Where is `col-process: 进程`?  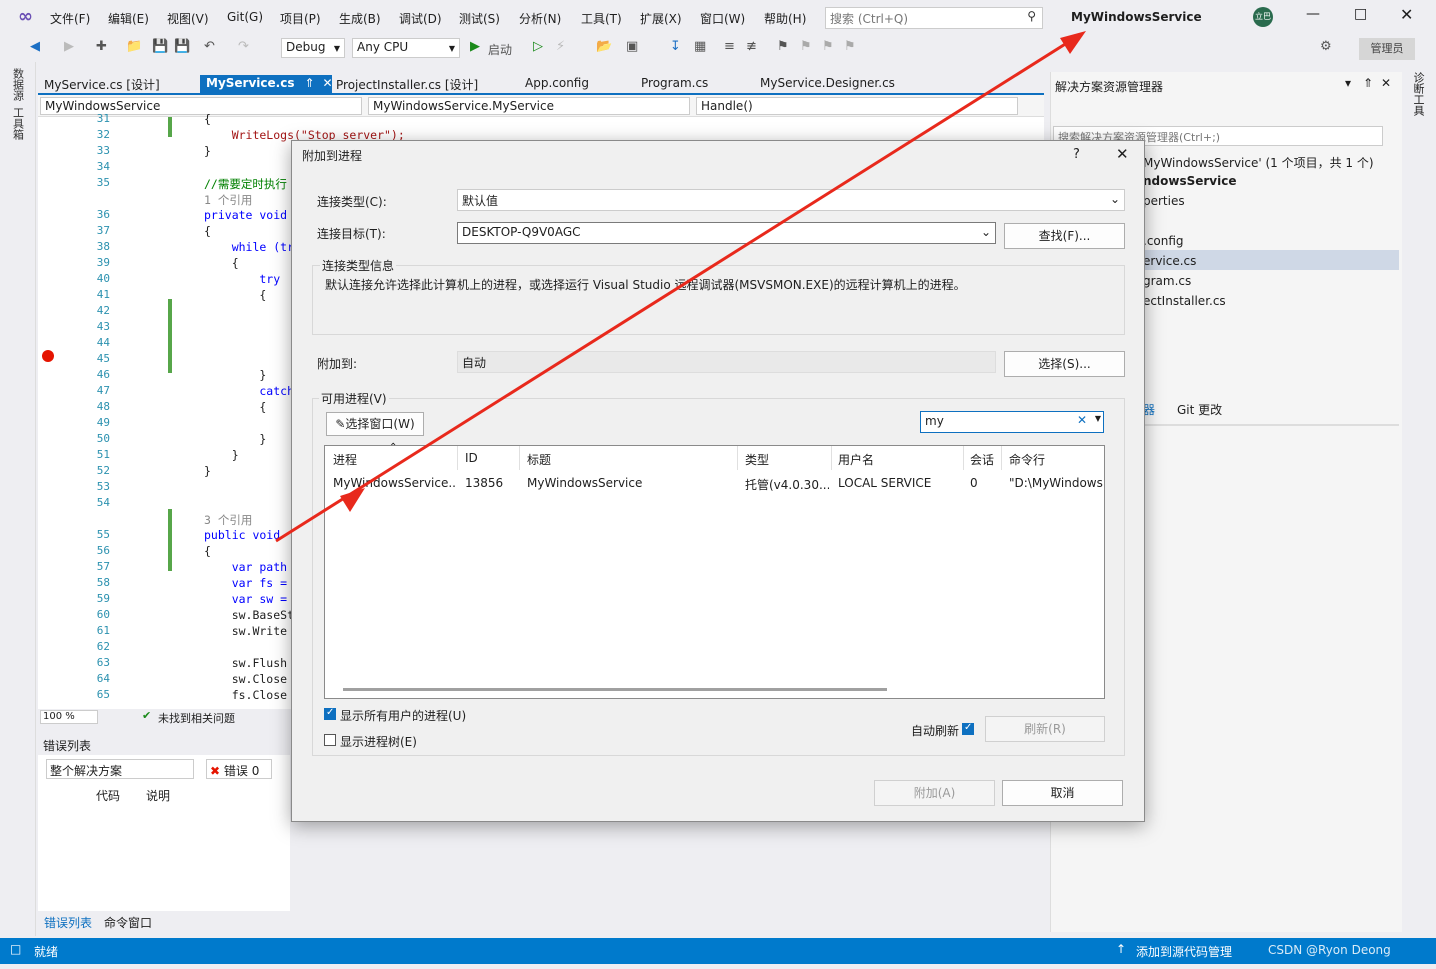
col-process: 进程 is located at coordinates (345, 459).